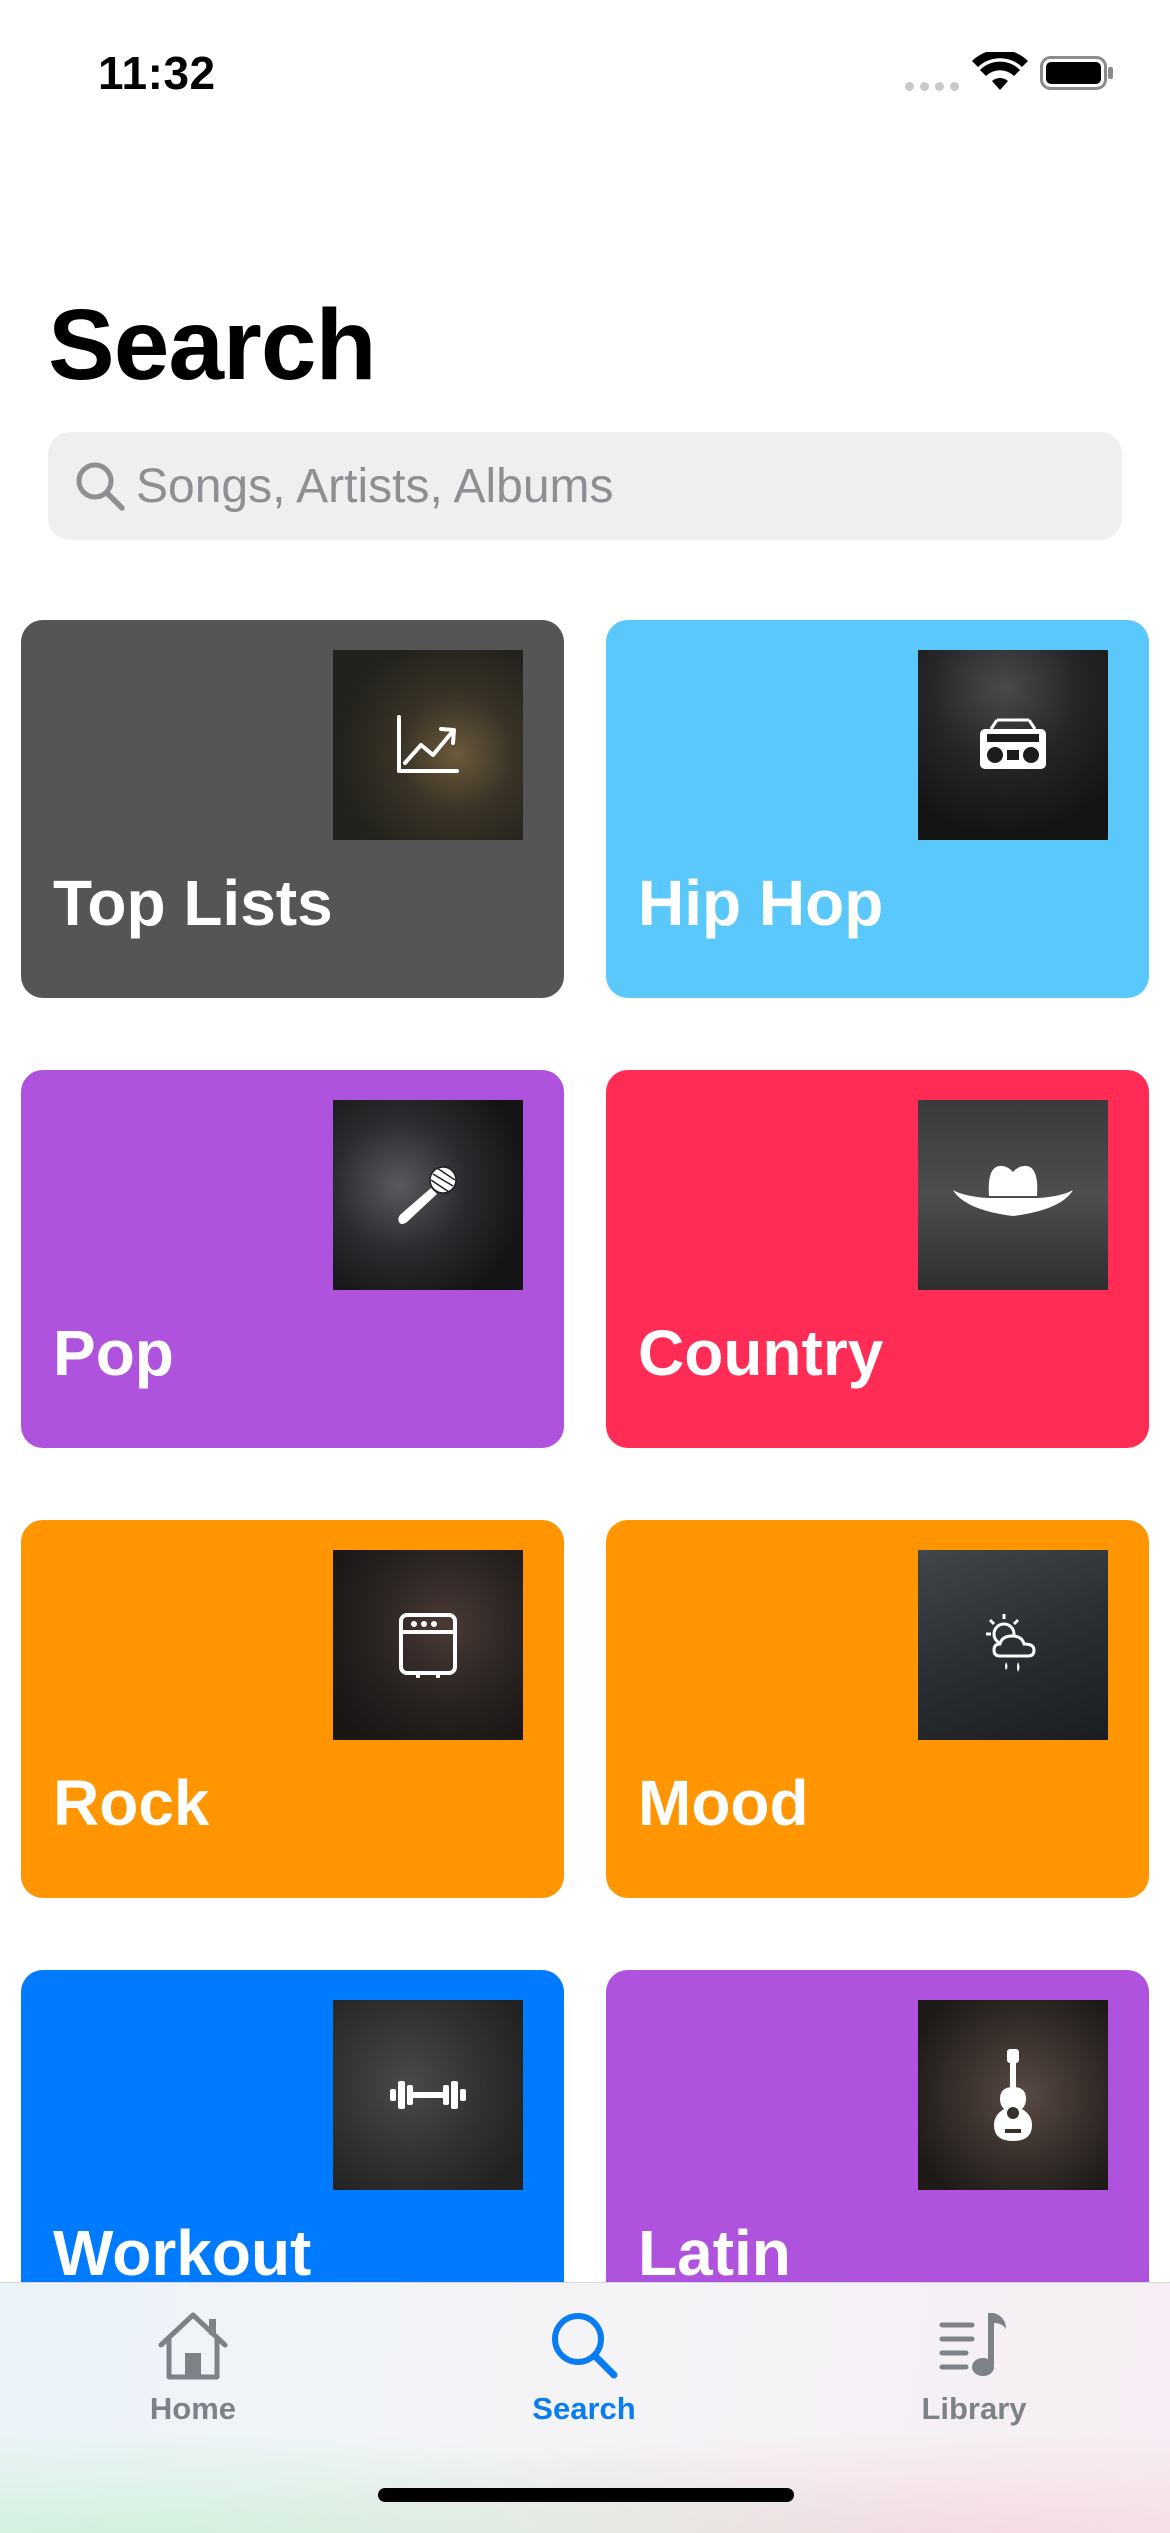 This screenshot has height=2533, width=1170. I want to click on guitar-icon, so click(1013, 2095).